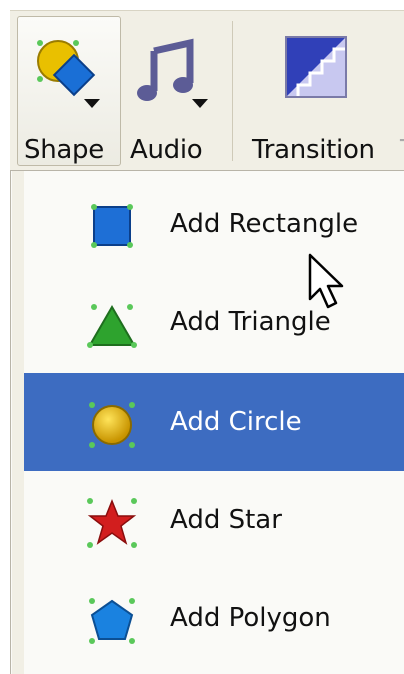 The width and height of the screenshot is (404, 674). Describe the element at coordinates (236, 422) in the screenshot. I see `menu-item-label: Add Circle` at that location.